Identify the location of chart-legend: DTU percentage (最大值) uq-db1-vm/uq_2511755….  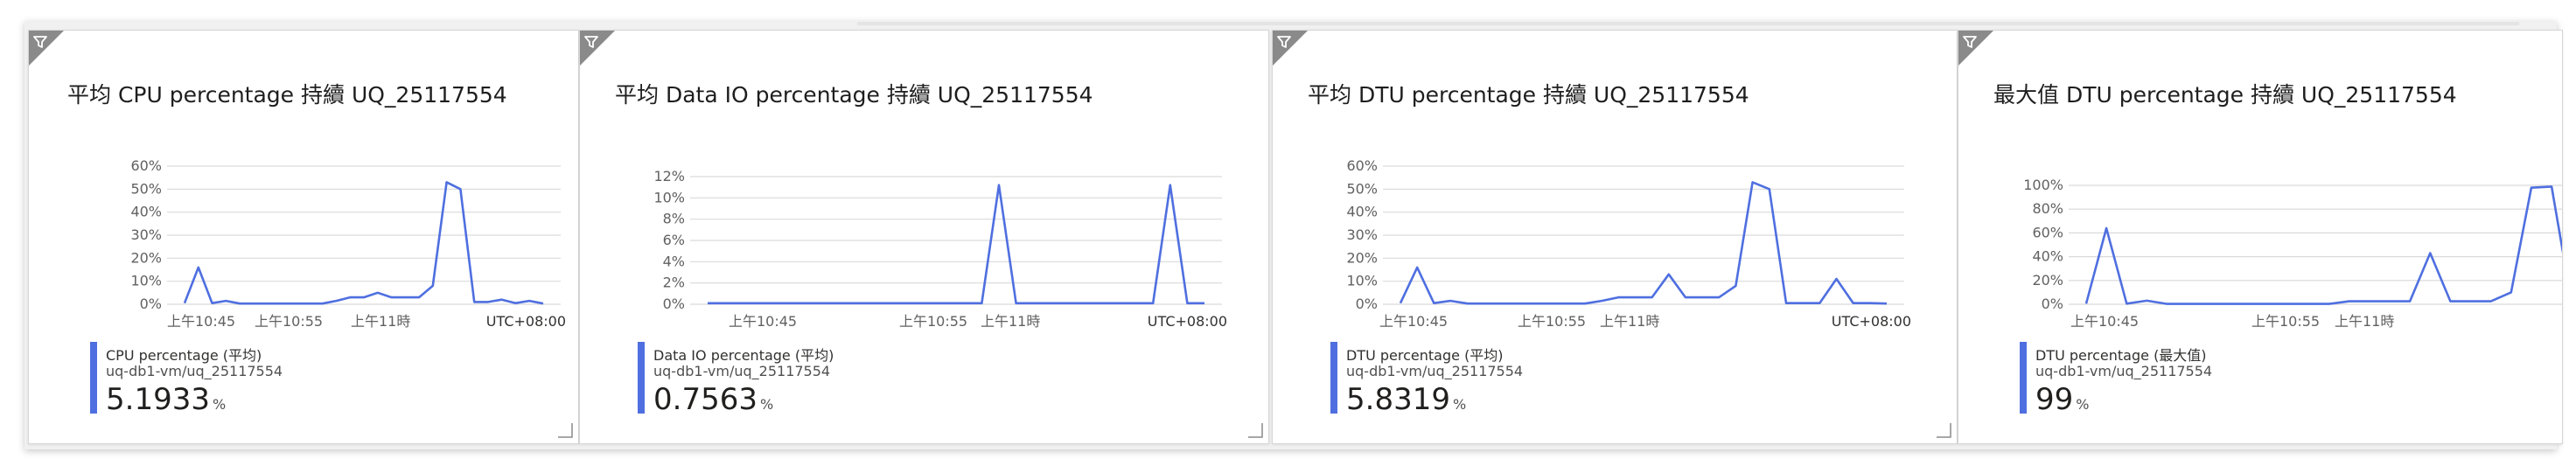
(2282, 391).